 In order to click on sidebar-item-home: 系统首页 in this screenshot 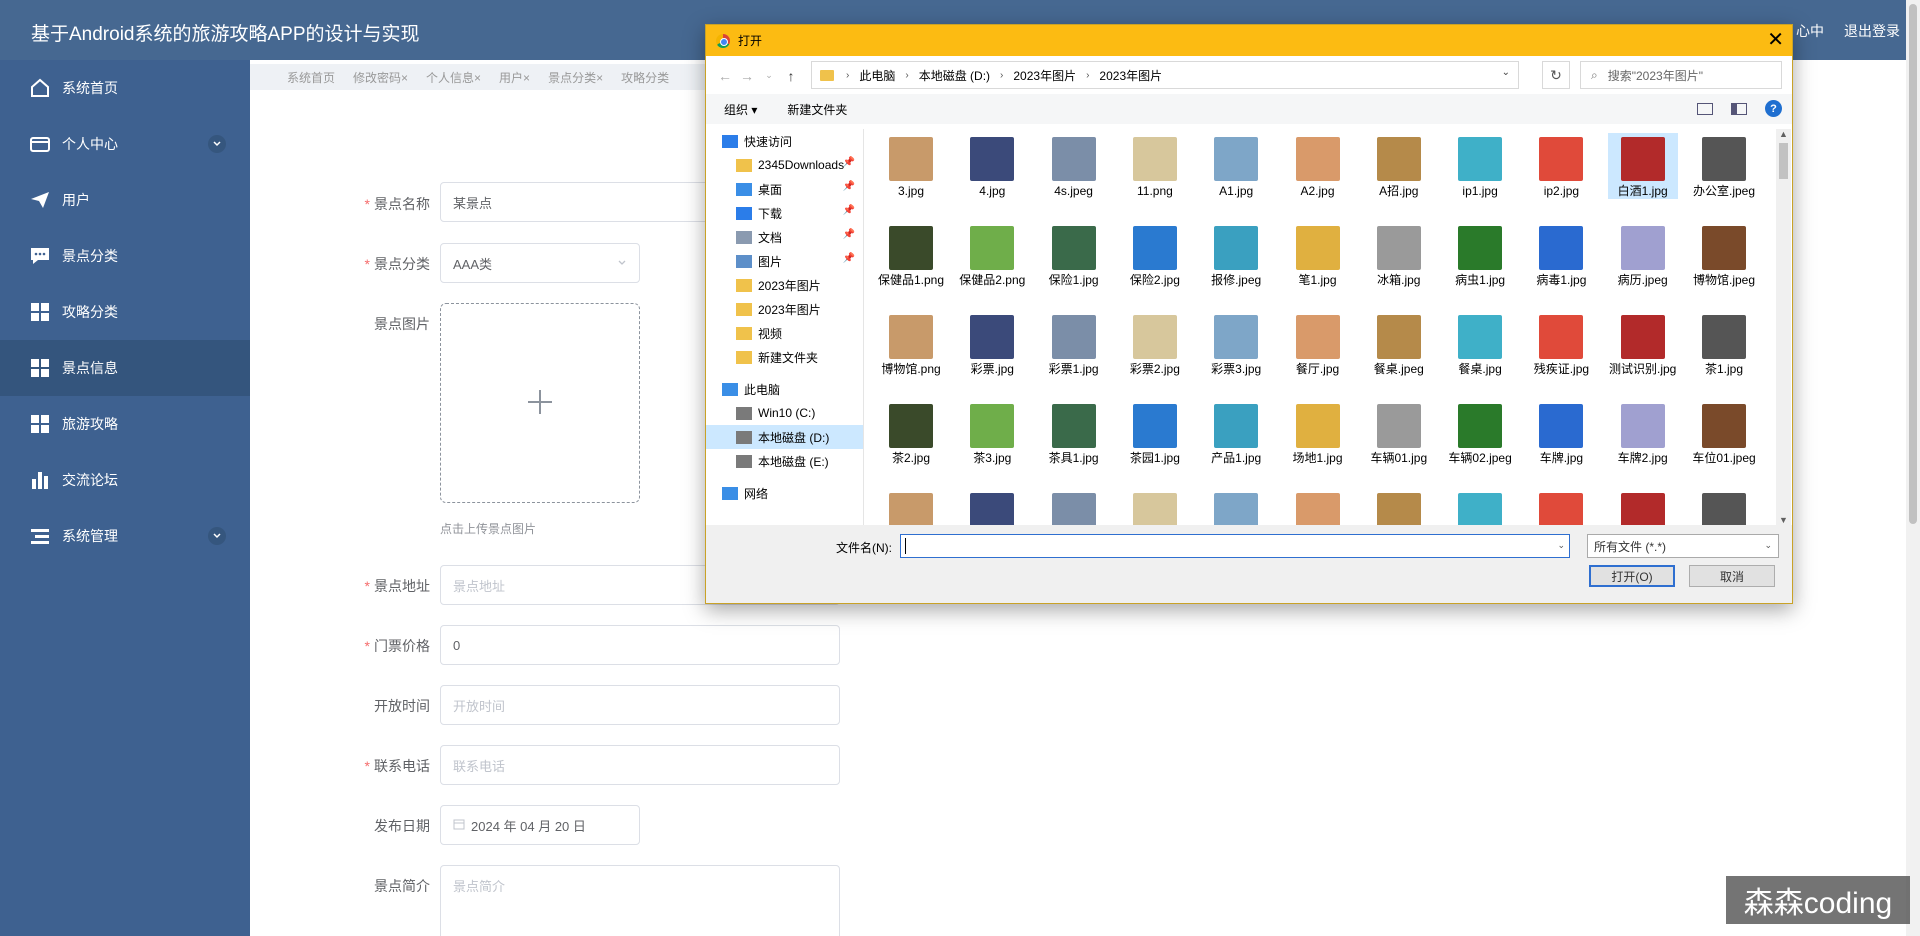, I will do `click(125, 88)`.